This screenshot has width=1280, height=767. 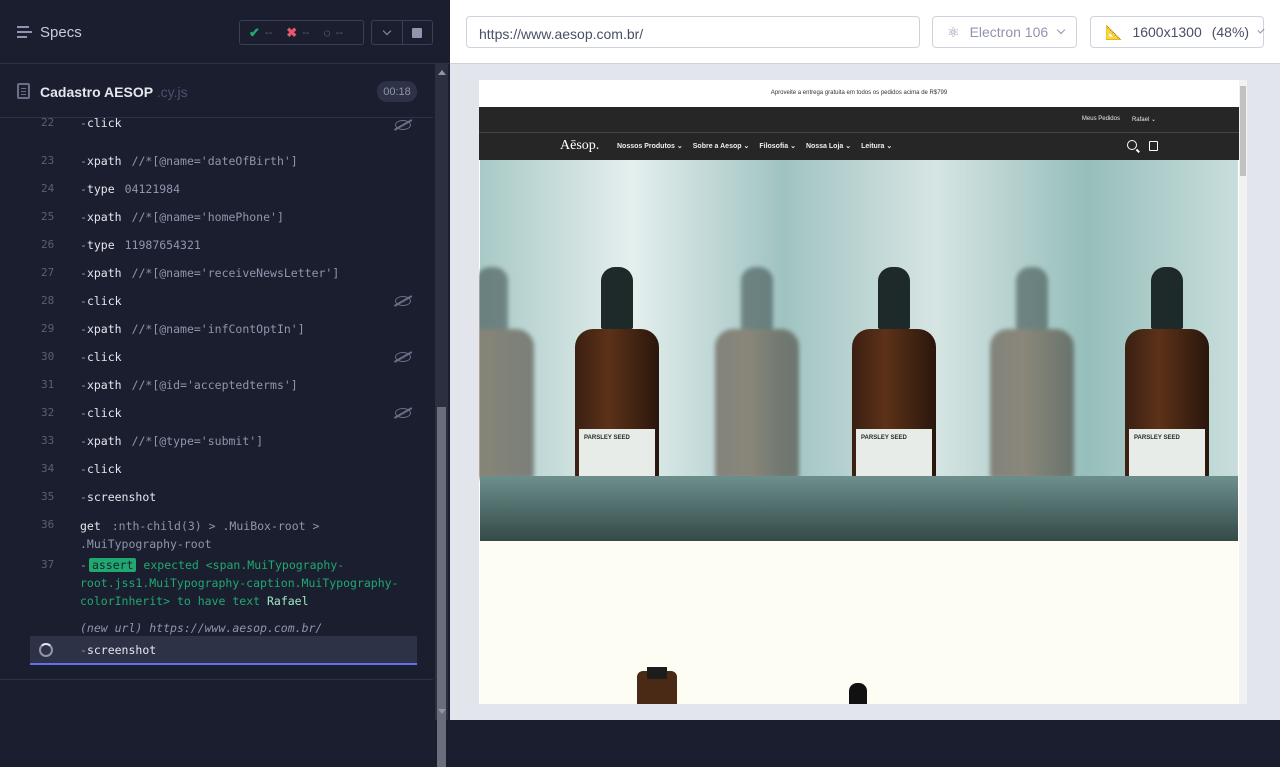 I want to click on x-icon: ✖, so click(x=292, y=32).